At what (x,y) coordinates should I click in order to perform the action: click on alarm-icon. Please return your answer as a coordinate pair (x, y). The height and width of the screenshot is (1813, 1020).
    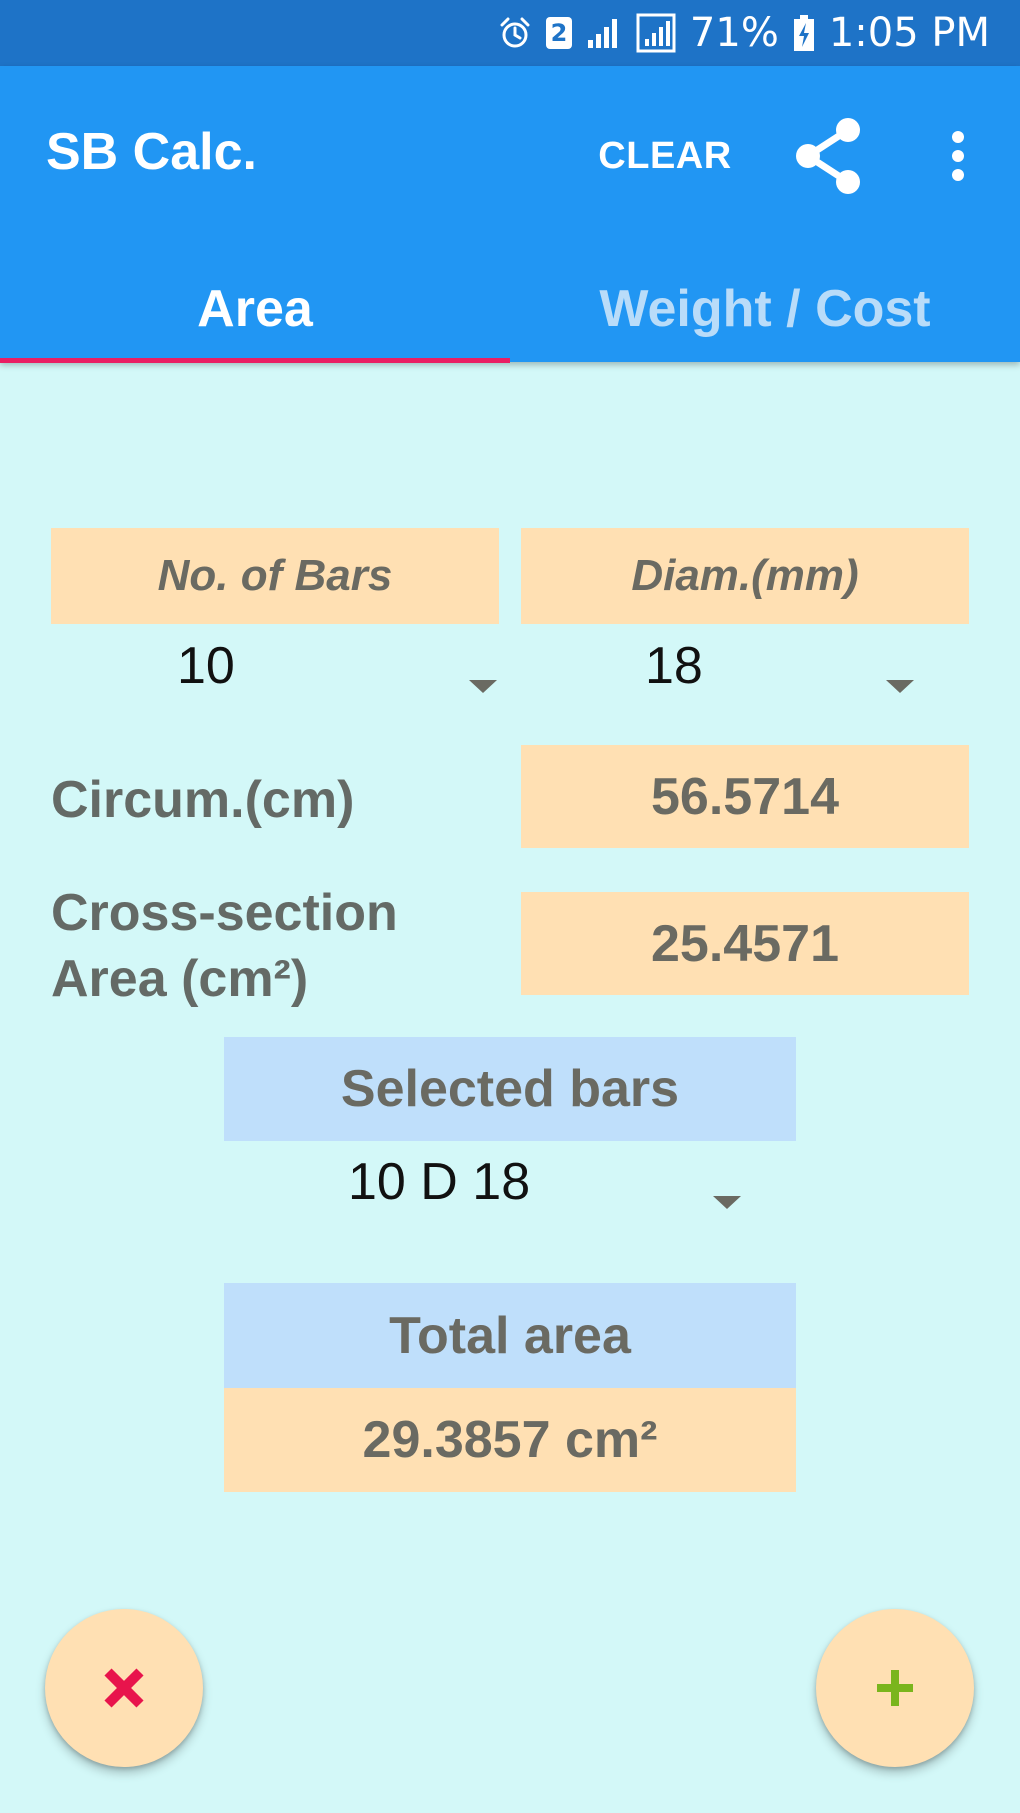
    Looking at the image, I should click on (515, 33).